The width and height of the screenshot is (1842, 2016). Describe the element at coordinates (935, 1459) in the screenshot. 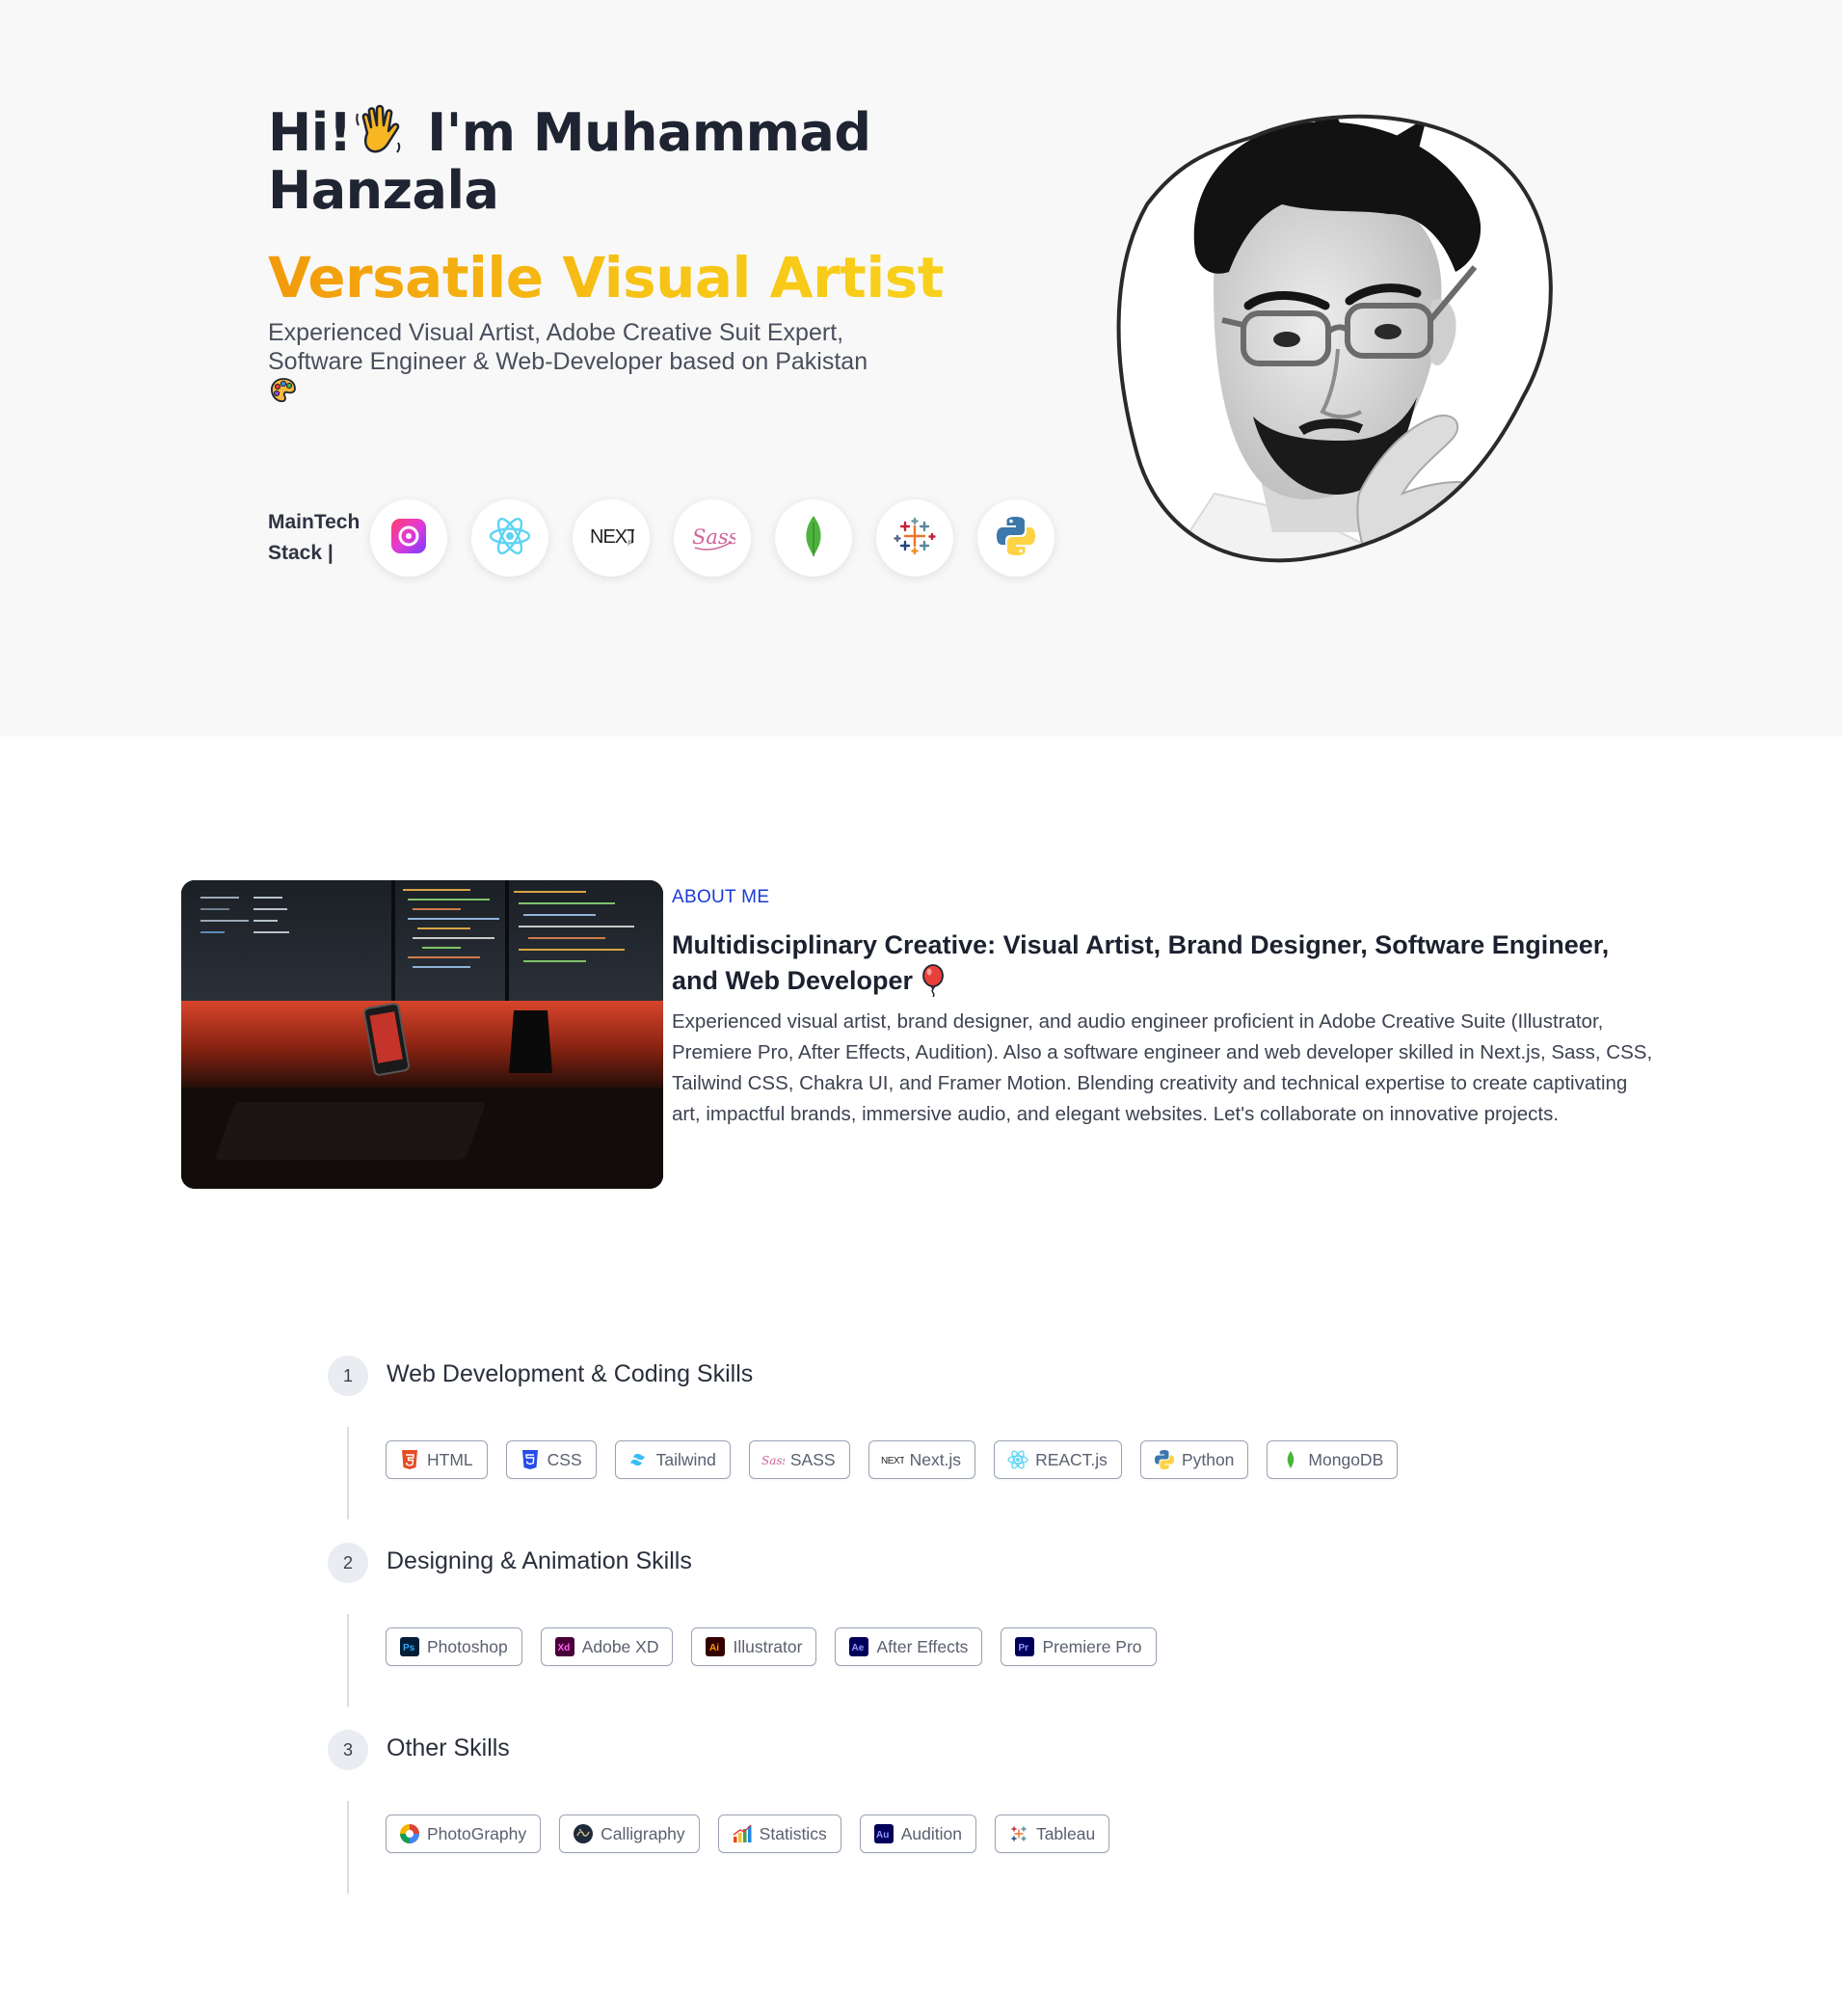

I see `skill-chip-label: Next.js` at that location.